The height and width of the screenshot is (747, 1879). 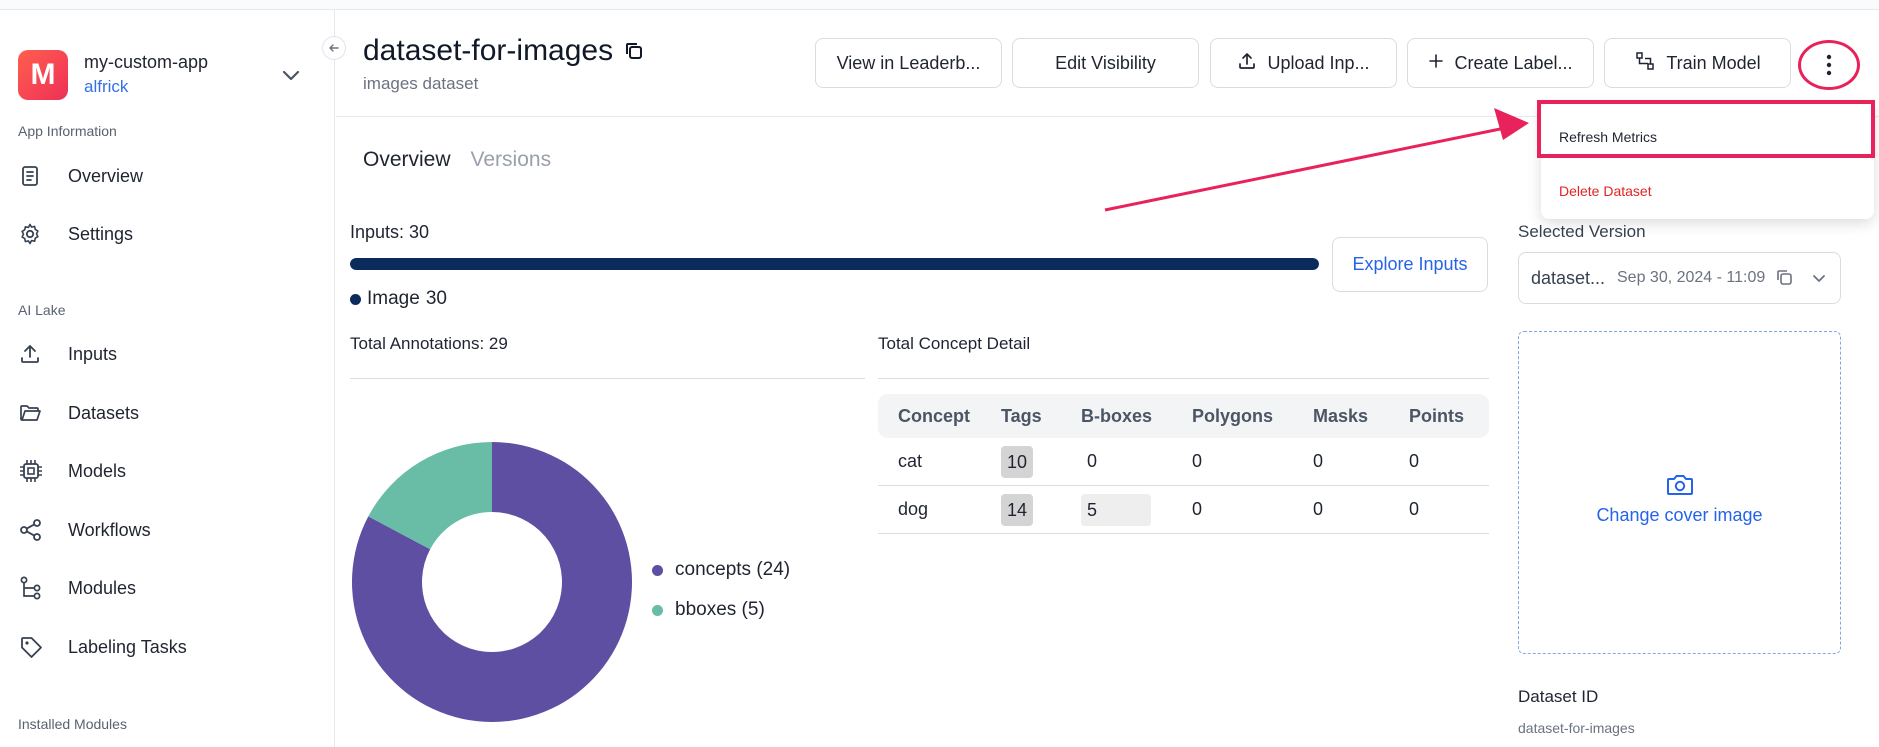 I want to click on app-user: alfrick, so click(x=106, y=87).